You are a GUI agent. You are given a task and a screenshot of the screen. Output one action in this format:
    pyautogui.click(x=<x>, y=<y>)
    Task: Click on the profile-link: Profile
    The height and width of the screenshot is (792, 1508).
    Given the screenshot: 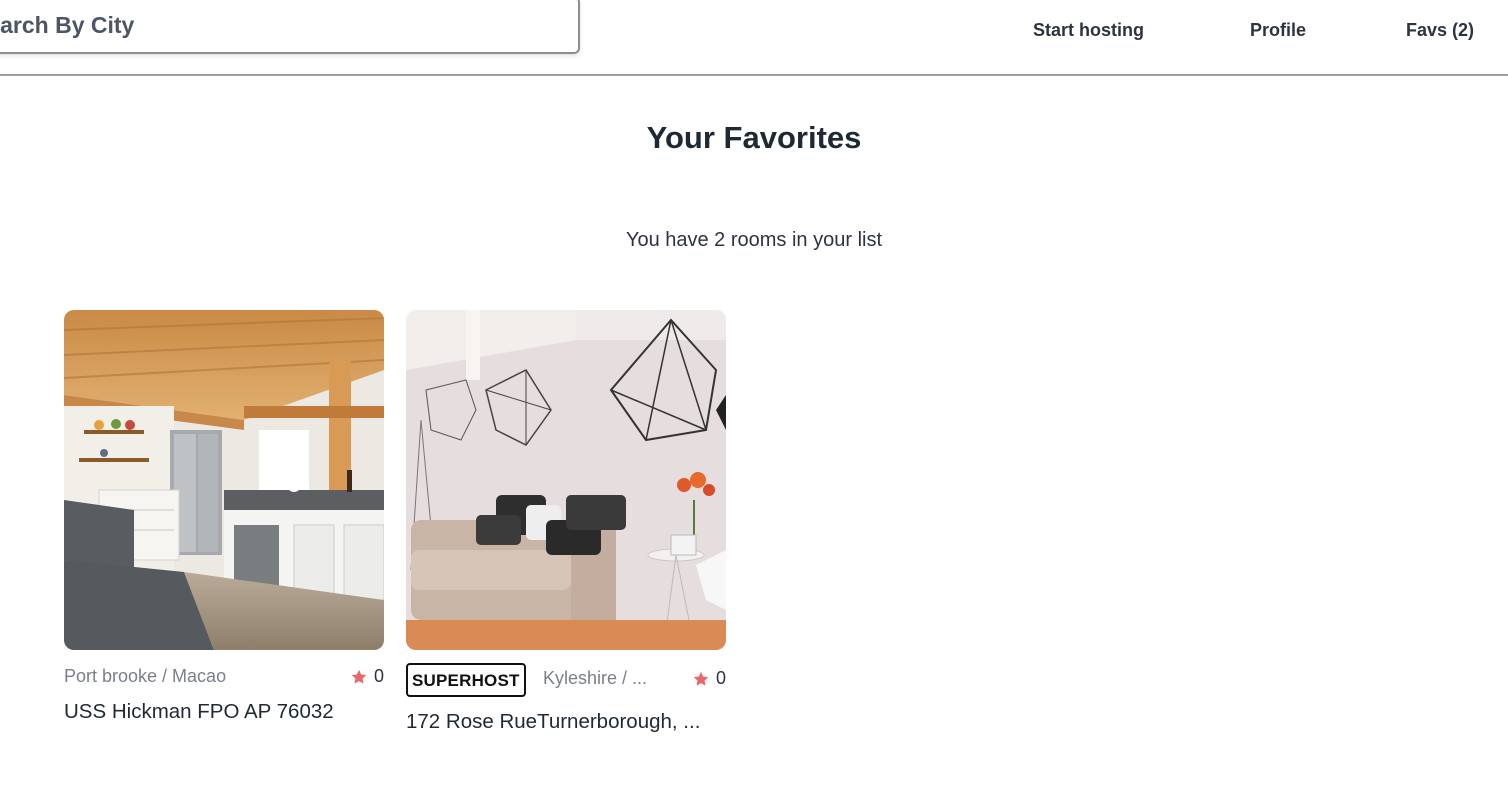 What is the action you would take?
    pyautogui.click(x=1278, y=32)
    